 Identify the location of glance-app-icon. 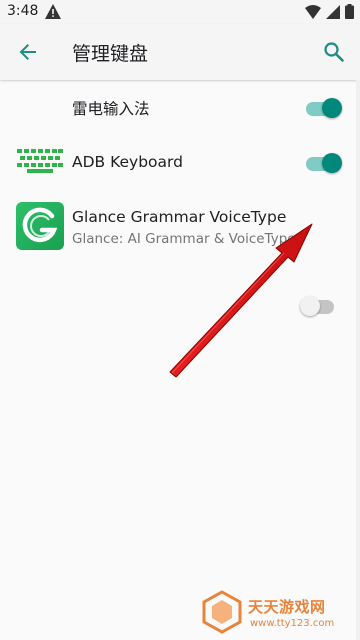
(40, 226).